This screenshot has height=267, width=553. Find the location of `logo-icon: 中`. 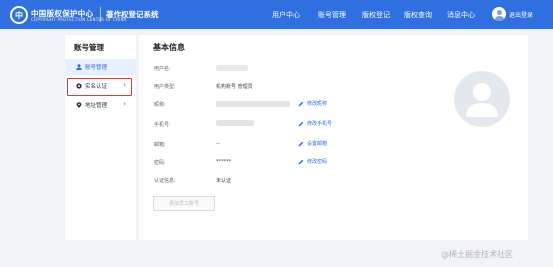

logo-icon: 中 is located at coordinates (19, 15).